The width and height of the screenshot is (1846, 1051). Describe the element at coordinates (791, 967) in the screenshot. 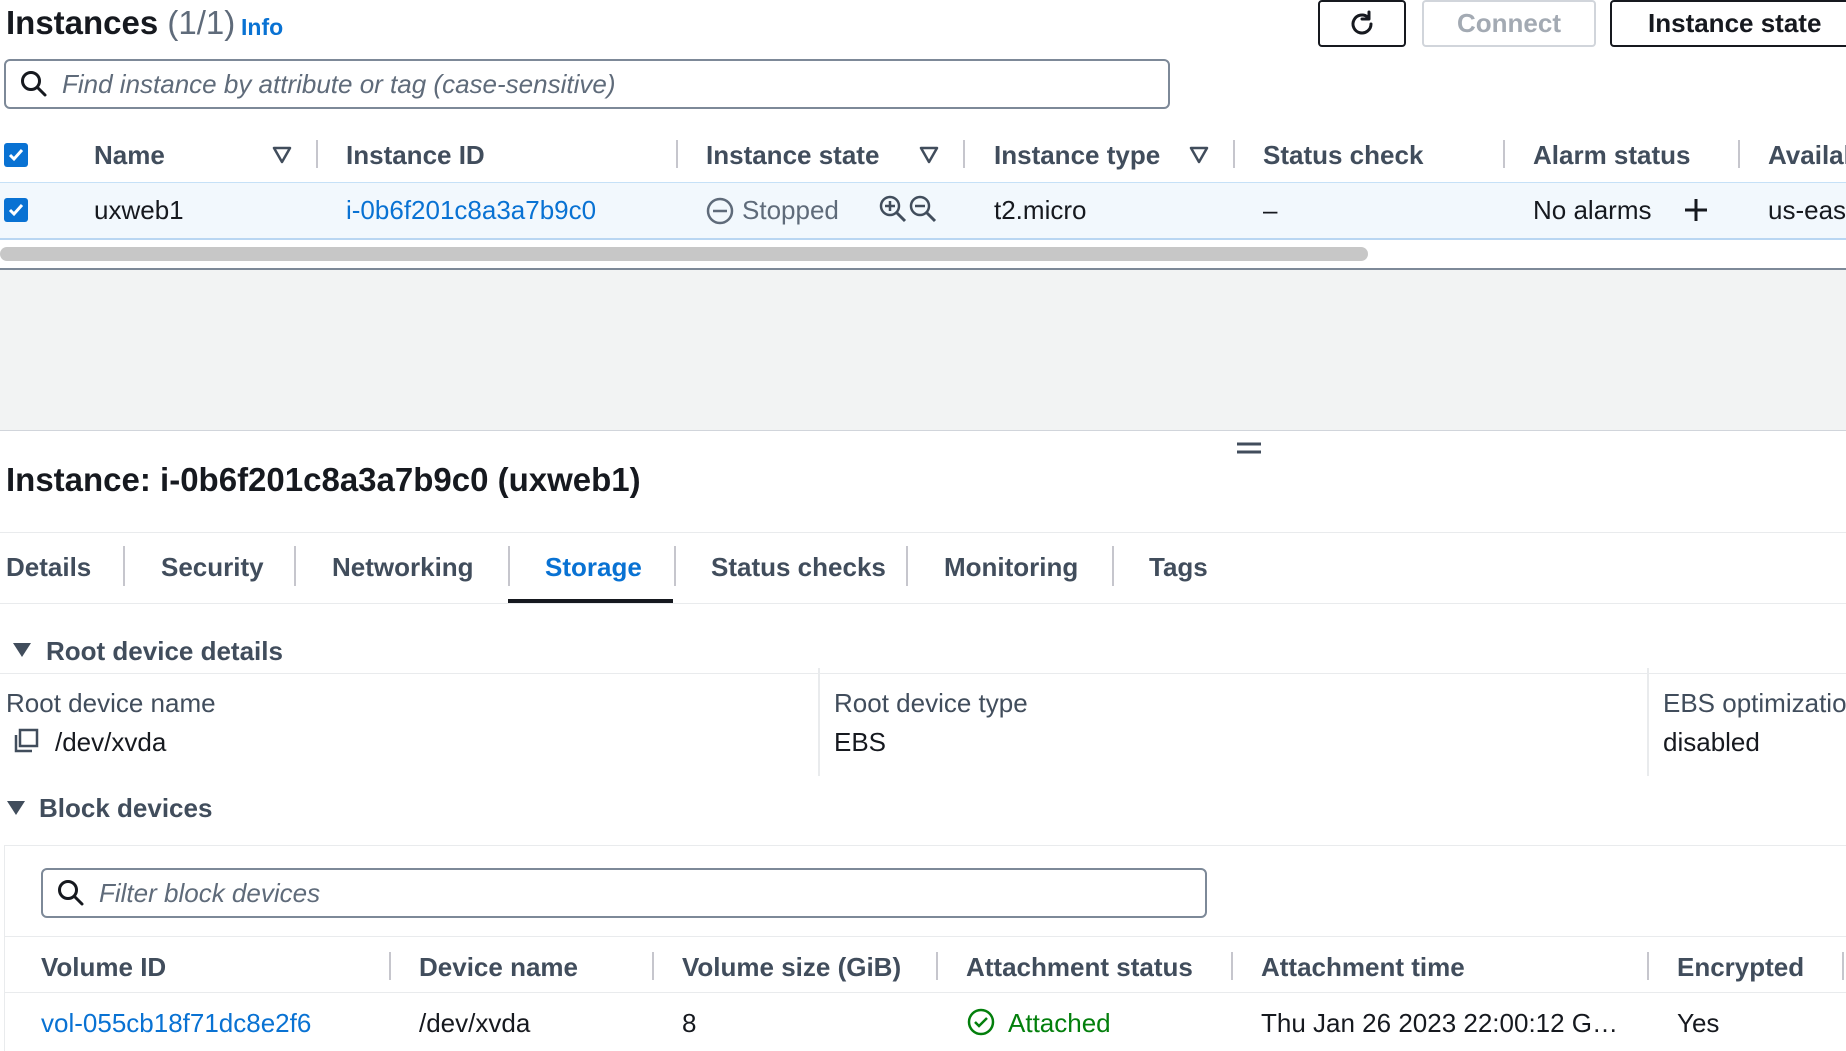

I see `column-header-volume-size: Volume size (GiB)` at that location.